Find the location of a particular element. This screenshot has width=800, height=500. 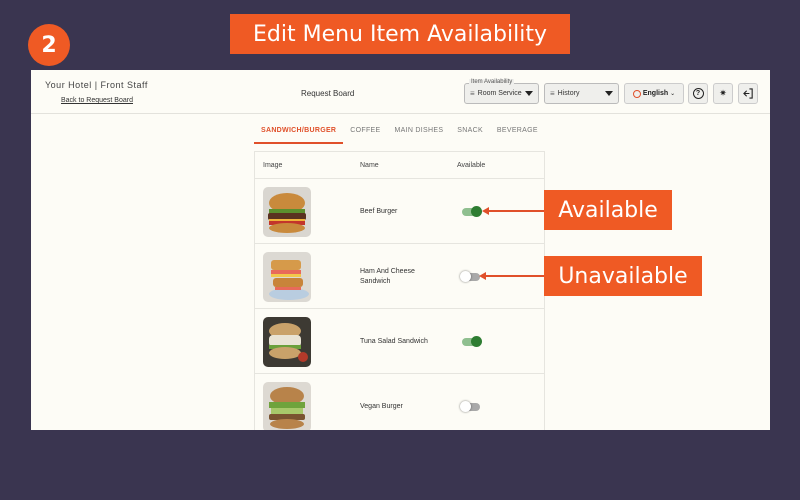

tab-snack: SNACK is located at coordinates (470, 135).